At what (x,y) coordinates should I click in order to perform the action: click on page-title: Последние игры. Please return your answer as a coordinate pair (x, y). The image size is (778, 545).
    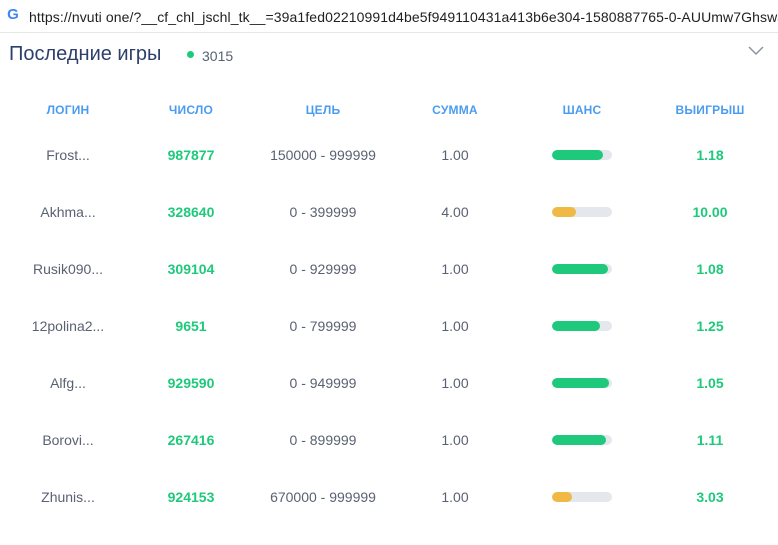
    Looking at the image, I should click on (85, 54).